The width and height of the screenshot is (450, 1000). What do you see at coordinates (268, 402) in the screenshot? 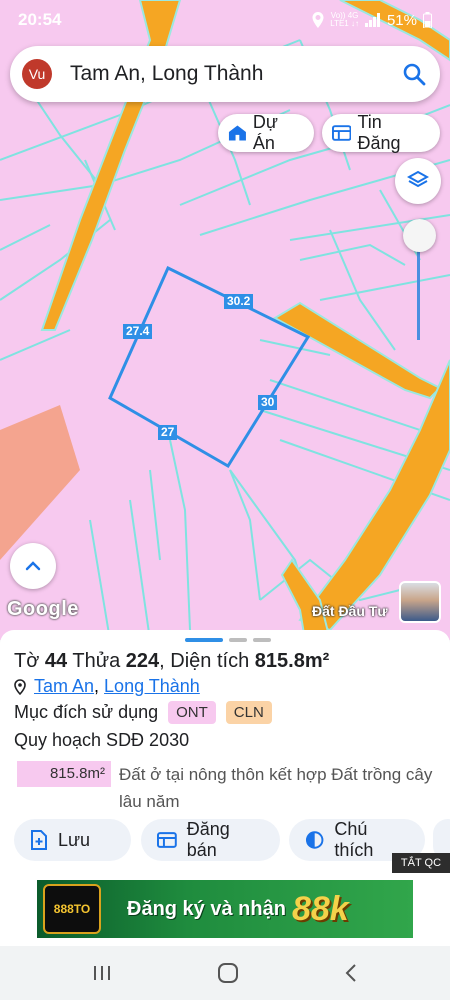
I see `edge-length-right: 30` at bounding box center [268, 402].